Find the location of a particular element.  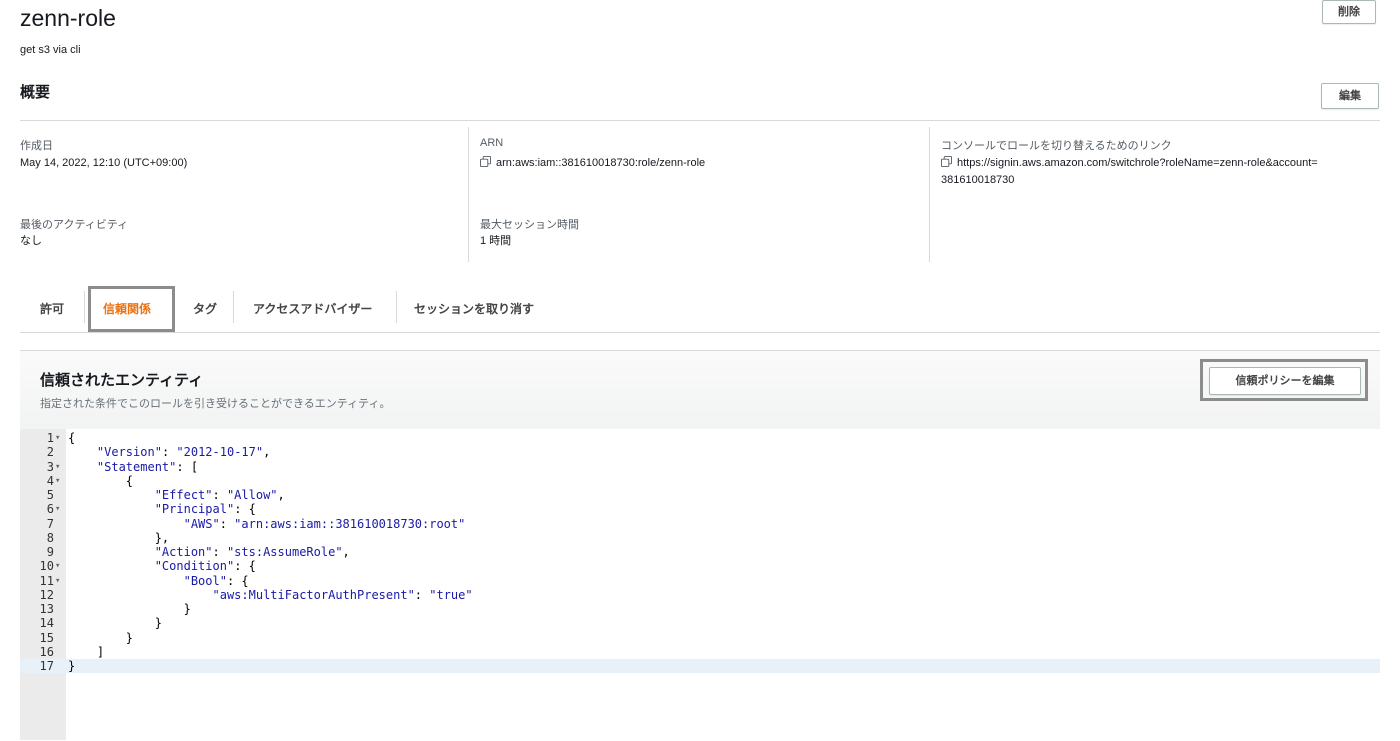

line-number: 9 is located at coordinates (50, 552).